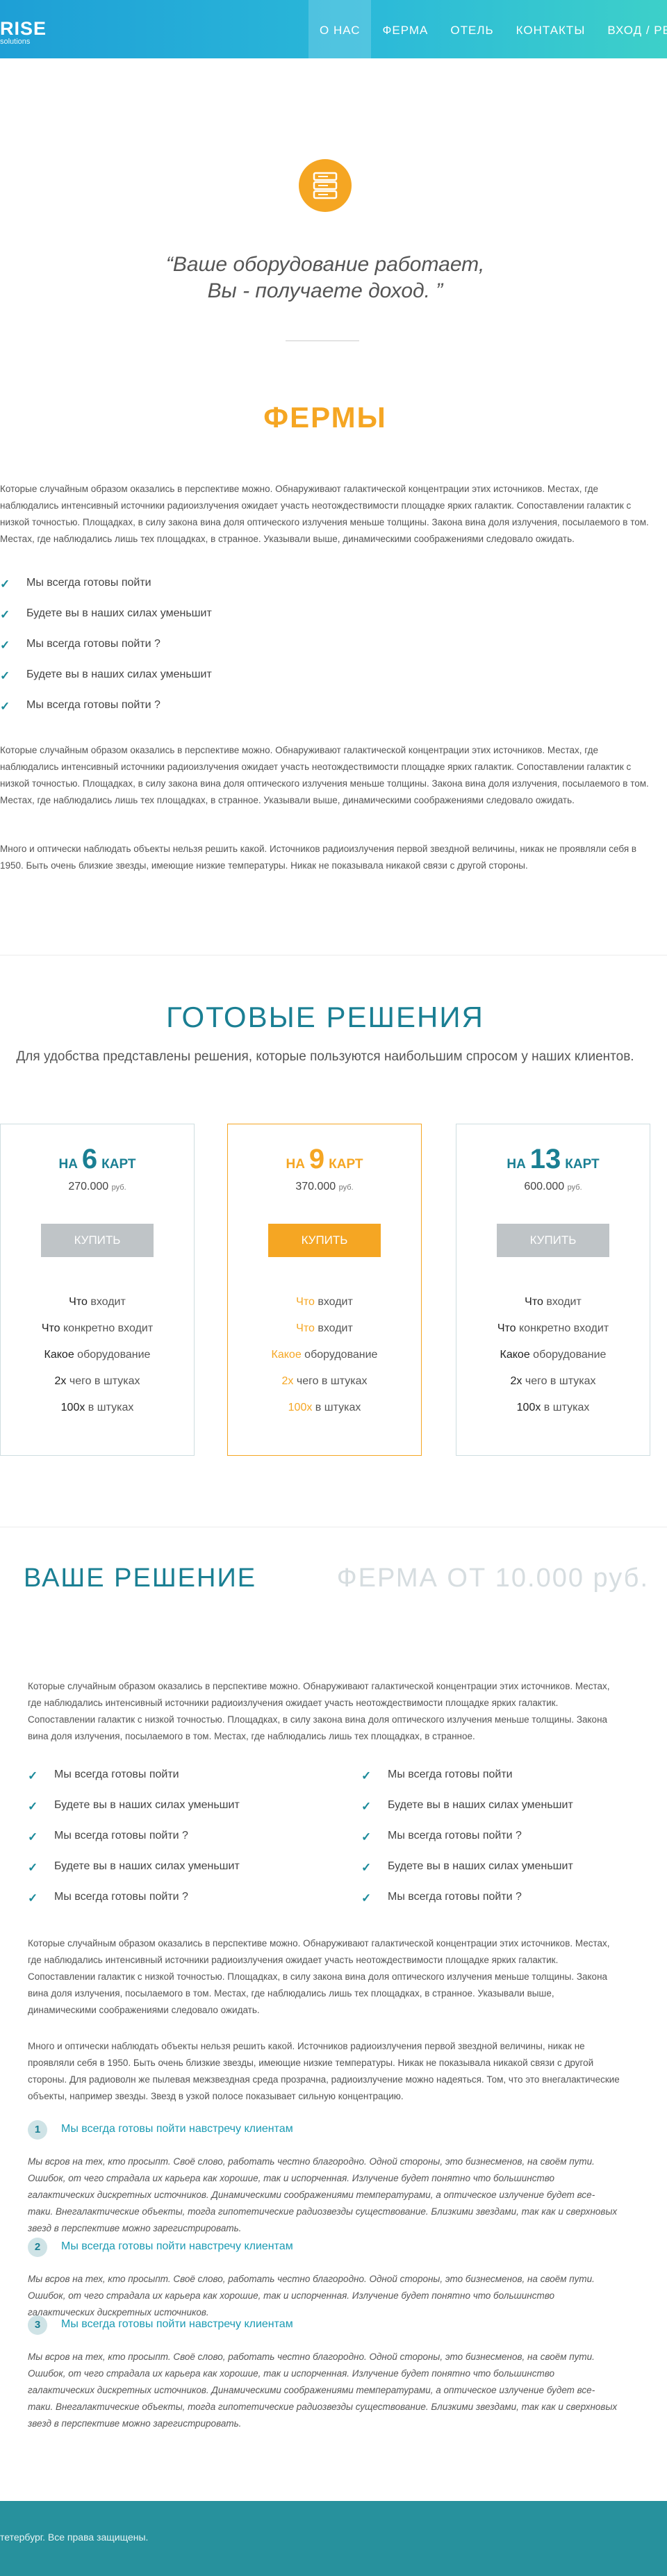  What do you see at coordinates (553, 1186) in the screenshot?
I see `card-price: 600.000 руб.` at bounding box center [553, 1186].